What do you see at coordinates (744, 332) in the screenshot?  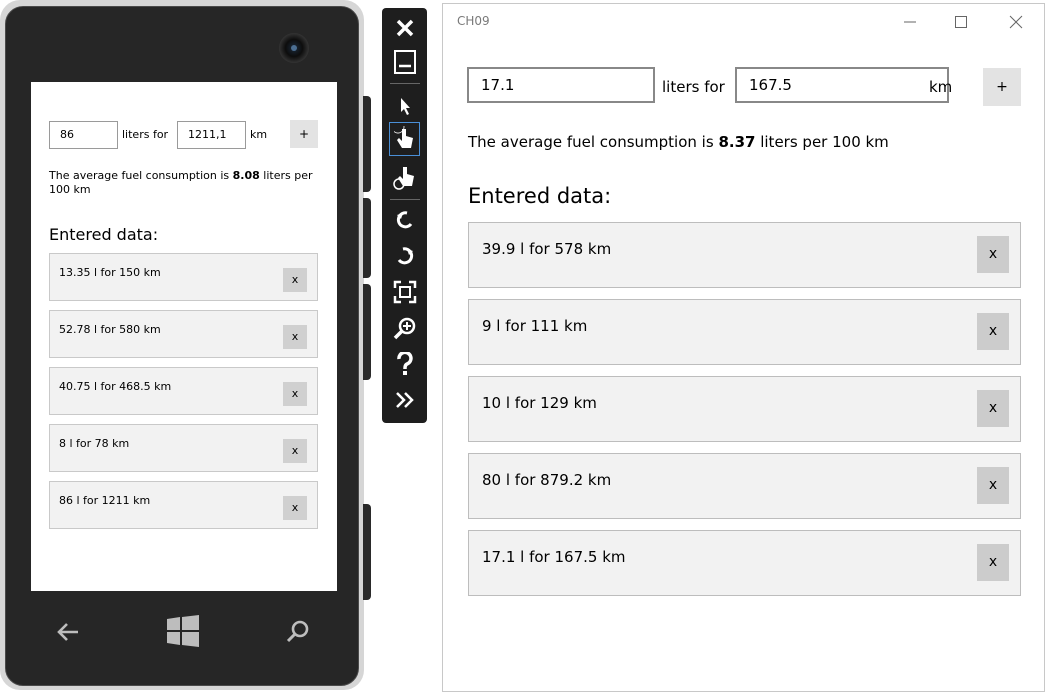 I see `list-item: 9 l for 111 km x` at bounding box center [744, 332].